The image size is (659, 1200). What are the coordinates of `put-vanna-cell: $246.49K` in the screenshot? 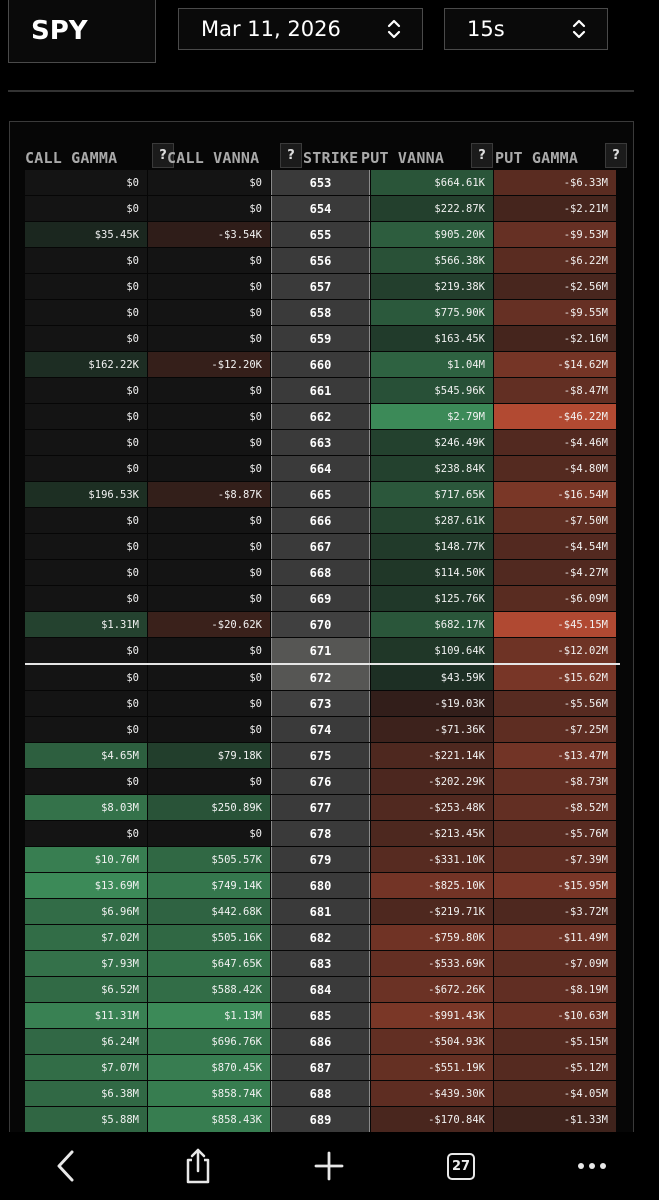 It's located at (432, 442).